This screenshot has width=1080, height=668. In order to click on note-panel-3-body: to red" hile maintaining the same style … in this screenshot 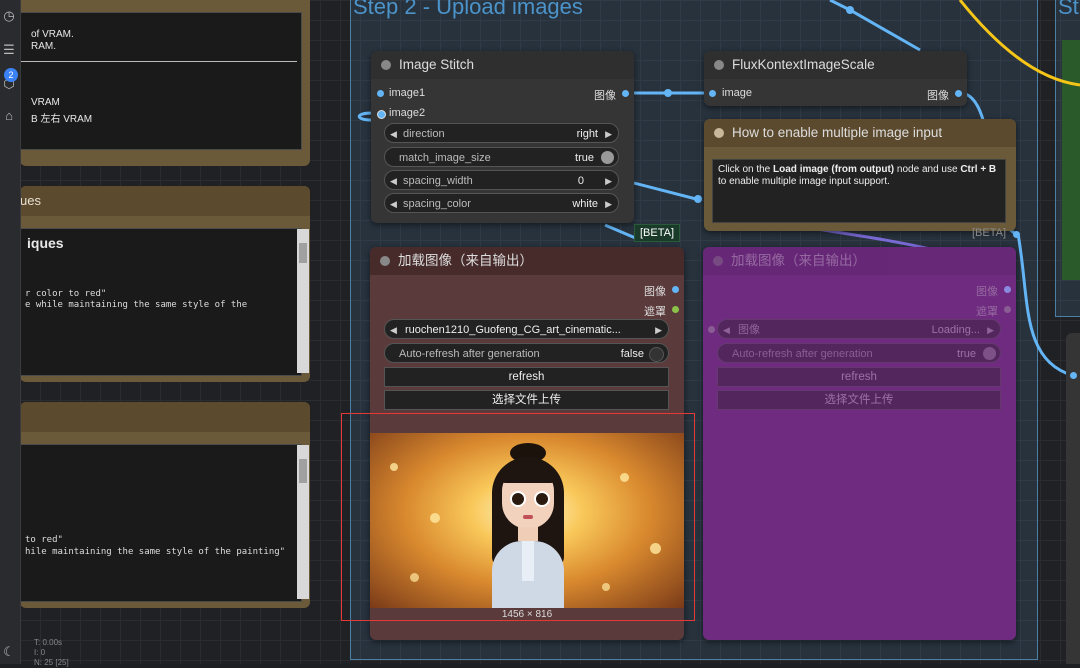, I will do `click(164, 523)`.